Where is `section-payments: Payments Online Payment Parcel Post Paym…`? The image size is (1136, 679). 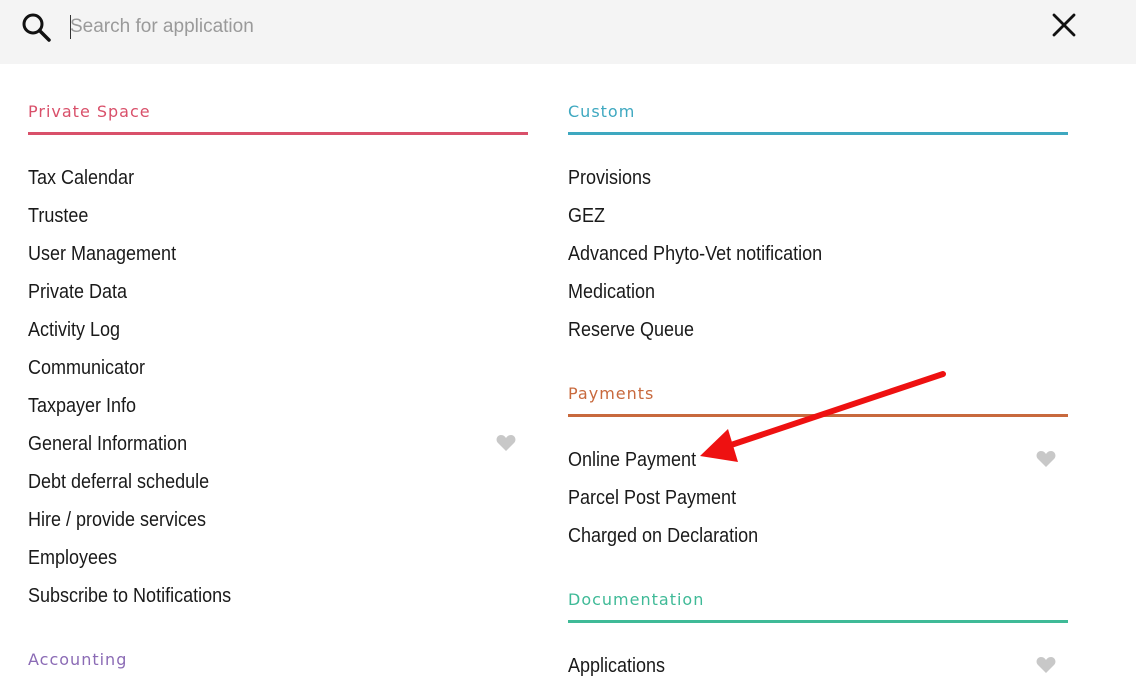
section-payments: Payments Online Payment Parcel Post Paym… is located at coordinates (818, 468).